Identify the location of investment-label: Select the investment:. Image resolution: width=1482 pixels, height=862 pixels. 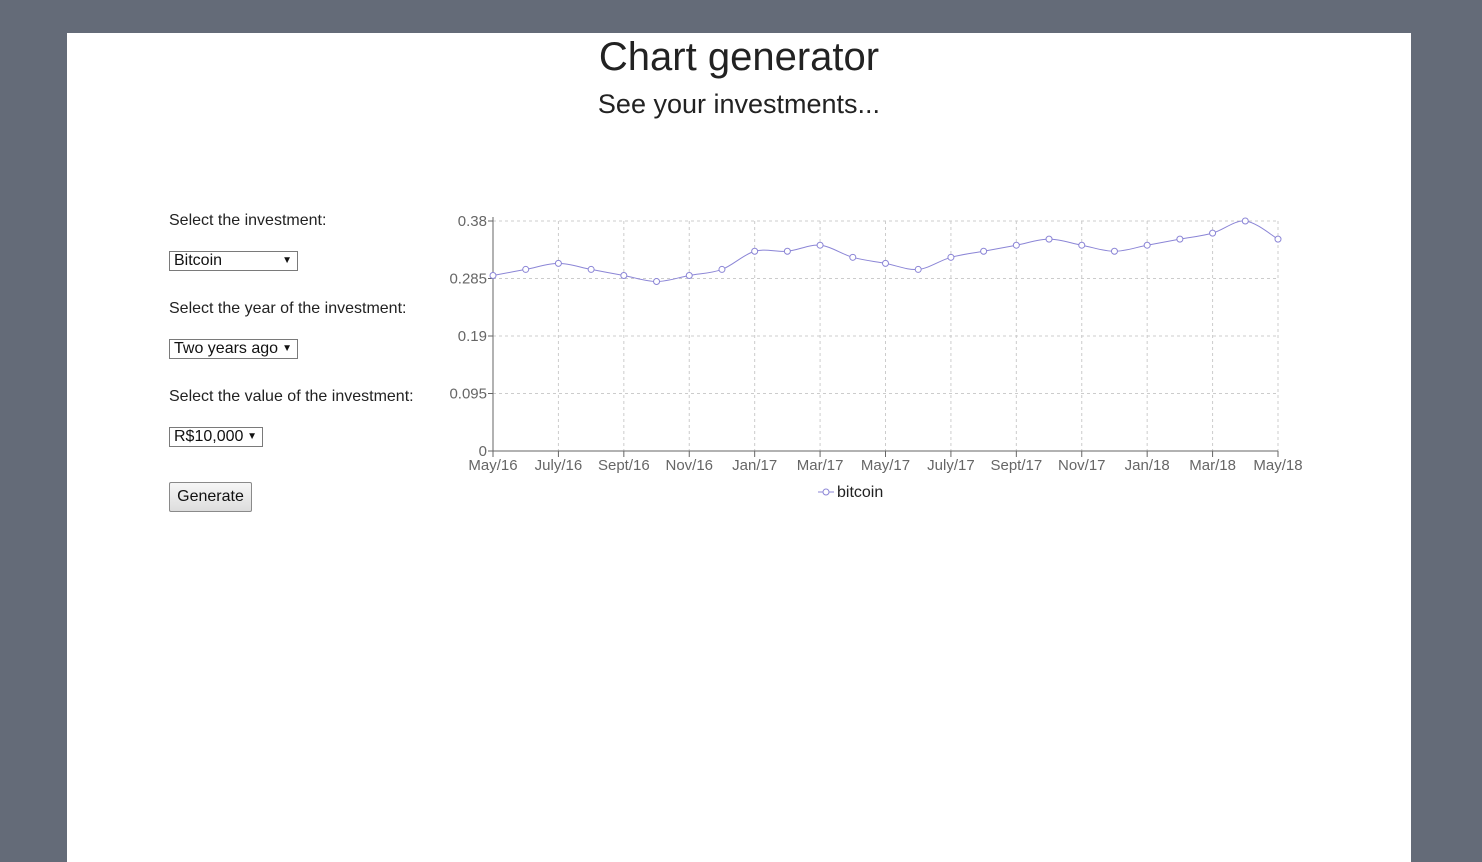
(248, 220).